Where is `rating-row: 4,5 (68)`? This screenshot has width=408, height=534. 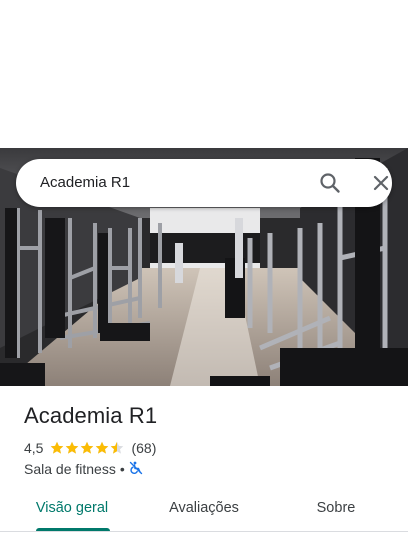
rating-row: 4,5 (68) is located at coordinates (90, 448).